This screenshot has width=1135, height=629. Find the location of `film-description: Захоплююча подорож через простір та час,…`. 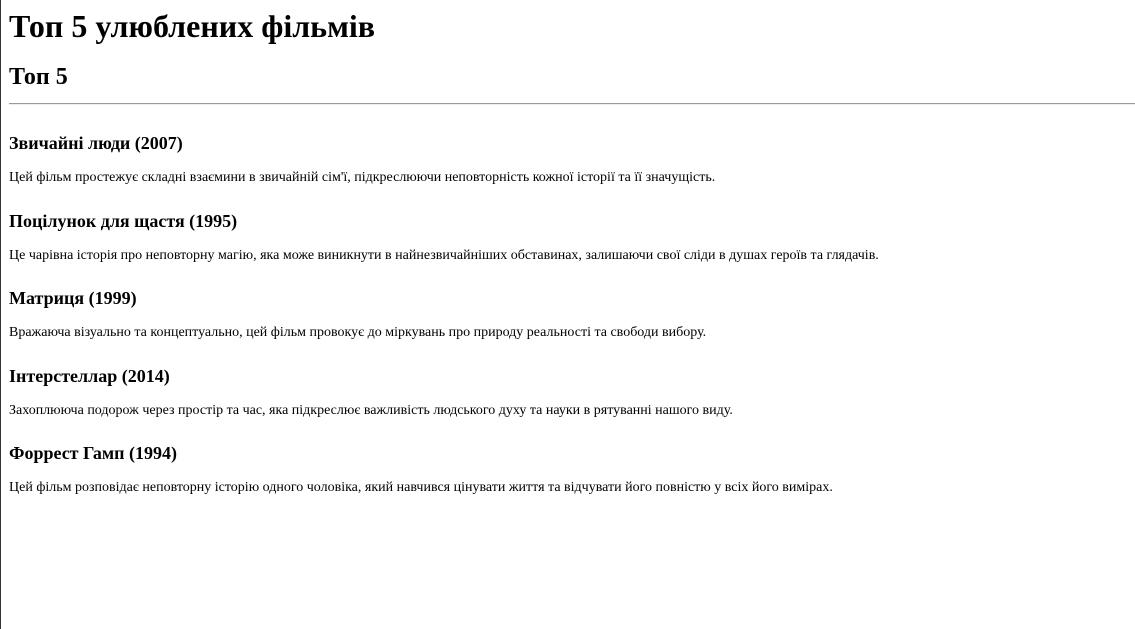

film-description: Захоплююча подорож через простір та час,… is located at coordinates (371, 410).